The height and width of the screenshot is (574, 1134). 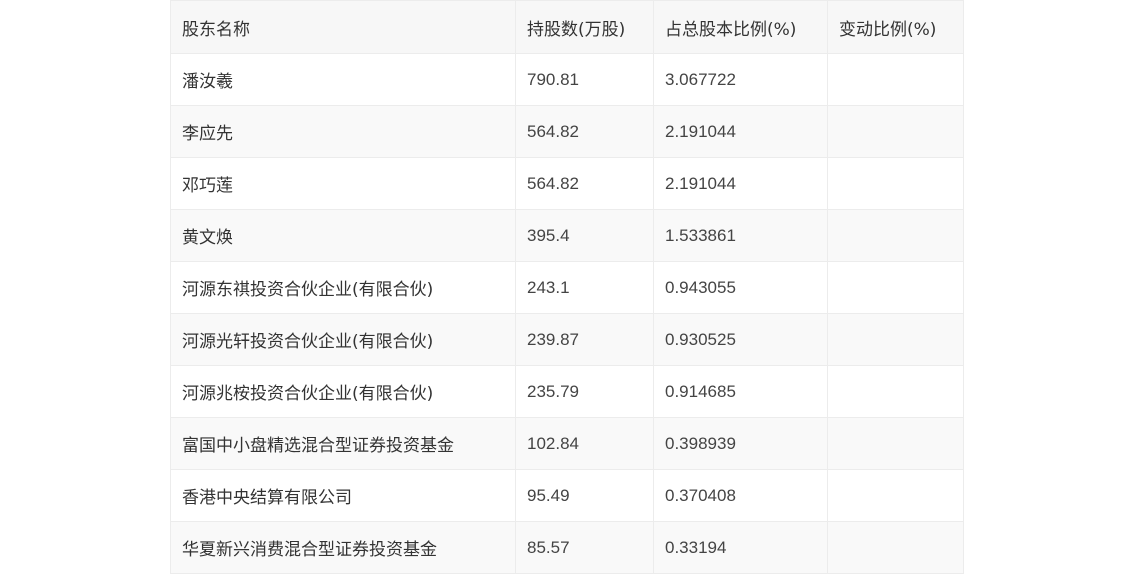 I want to click on cell-share-ratio: 0.398939, so click(x=740, y=443).